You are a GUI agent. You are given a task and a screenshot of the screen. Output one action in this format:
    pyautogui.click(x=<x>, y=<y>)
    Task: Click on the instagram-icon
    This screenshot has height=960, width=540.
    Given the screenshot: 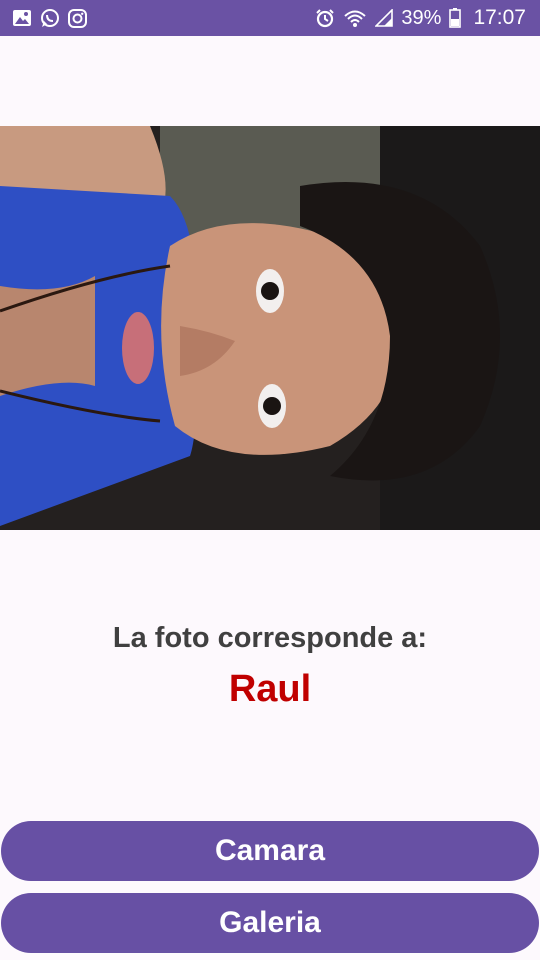 What is the action you would take?
    pyautogui.click(x=77, y=18)
    